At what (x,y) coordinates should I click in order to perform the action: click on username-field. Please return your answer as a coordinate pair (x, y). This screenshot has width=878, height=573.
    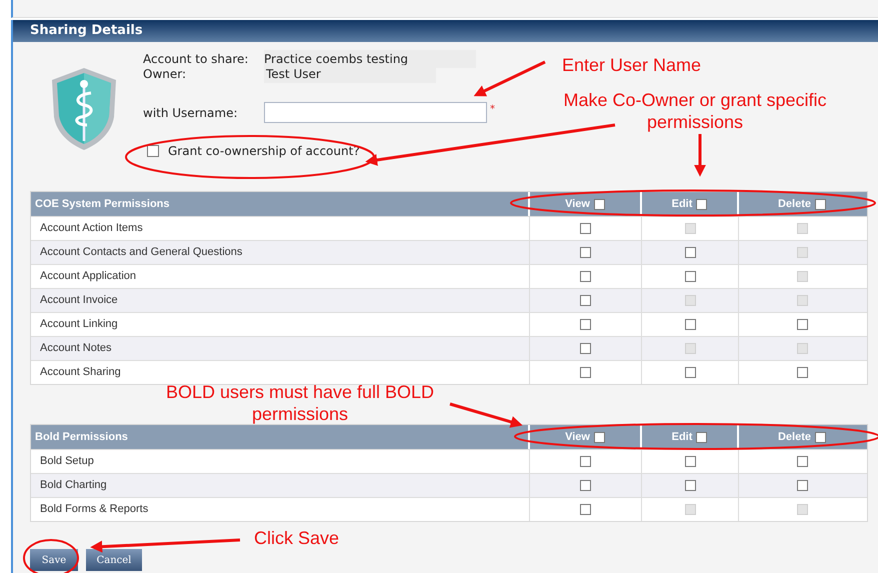
    Looking at the image, I should click on (375, 112).